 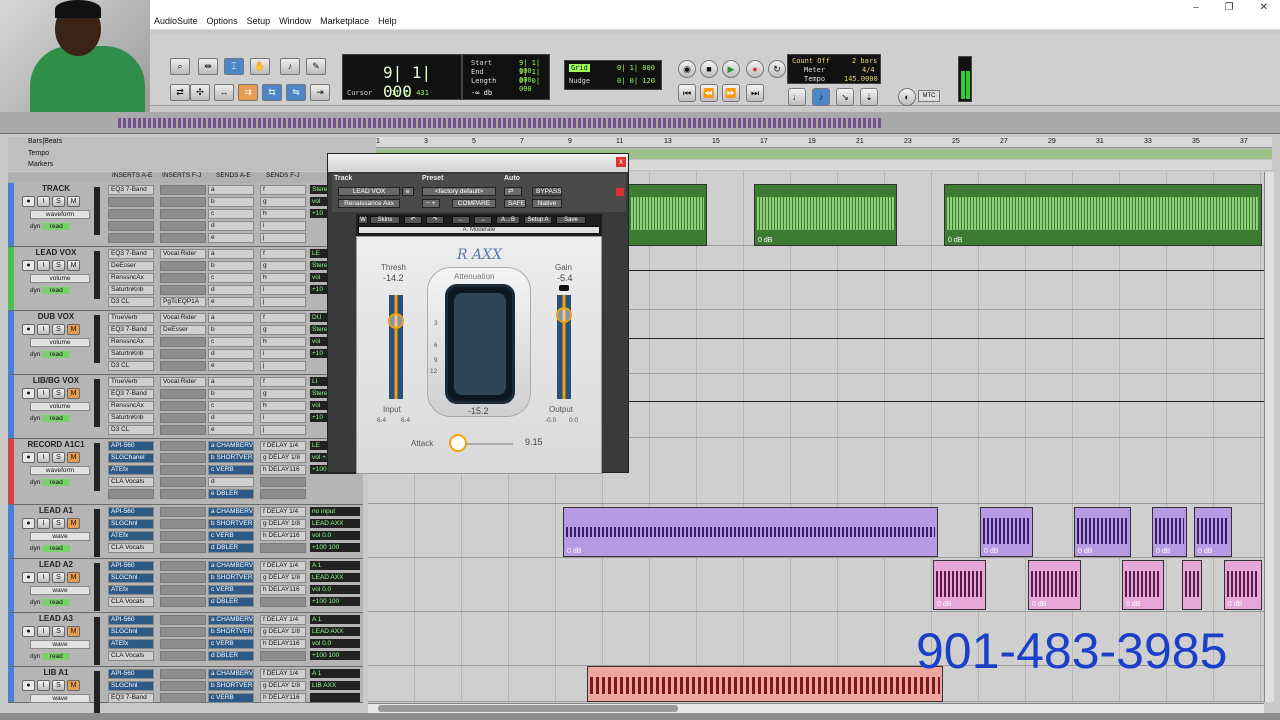 I want to click on thresh-fader, so click(x=396, y=347).